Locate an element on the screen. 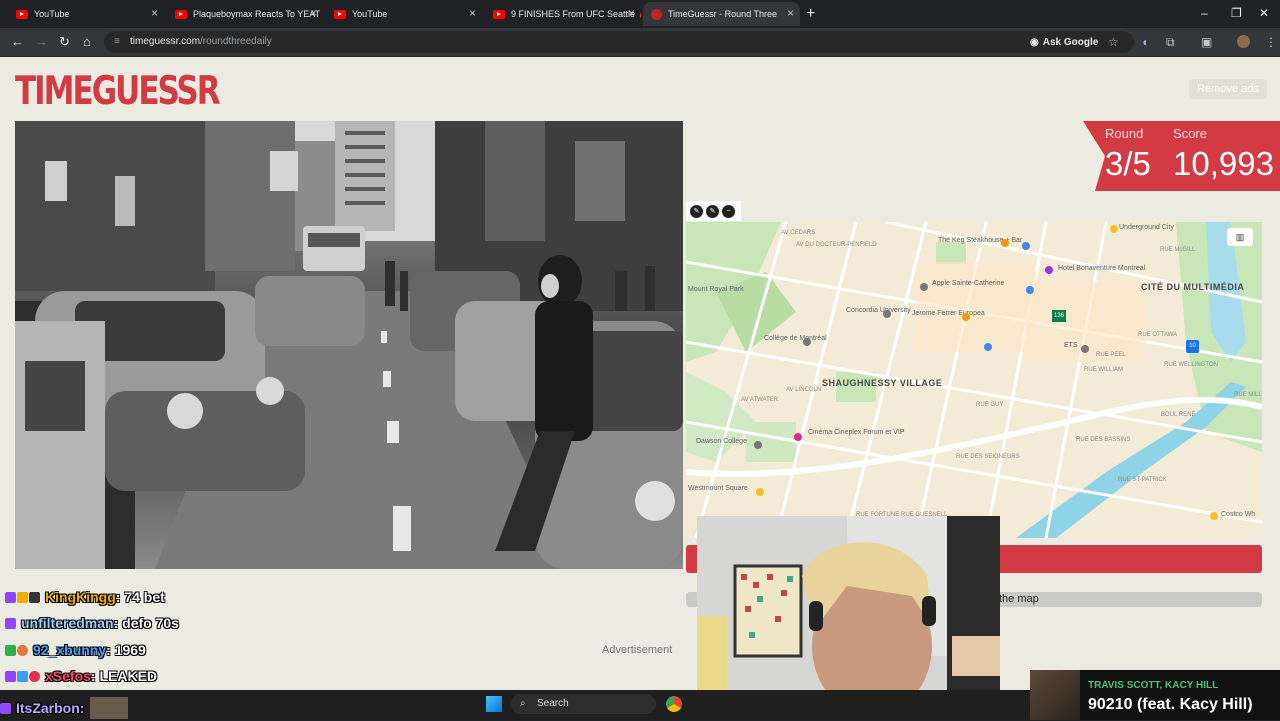 Image resolution: width=1280 pixels, height=721 pixels. highway-shield-10: 10 is located at coordinates (1192, 346).